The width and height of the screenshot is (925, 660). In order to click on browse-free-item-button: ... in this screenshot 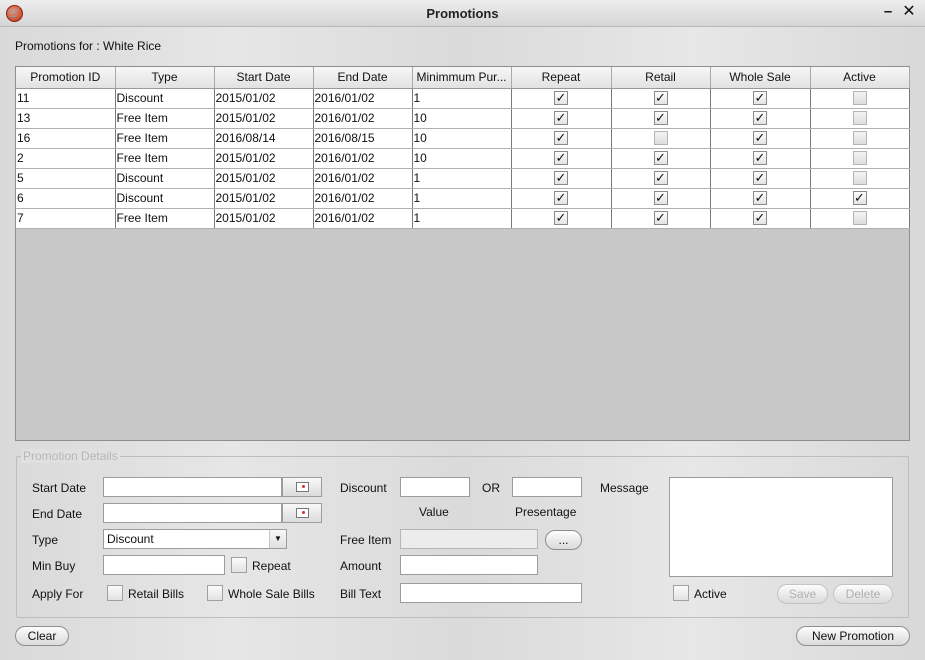, I will do `click(563, 540)`.